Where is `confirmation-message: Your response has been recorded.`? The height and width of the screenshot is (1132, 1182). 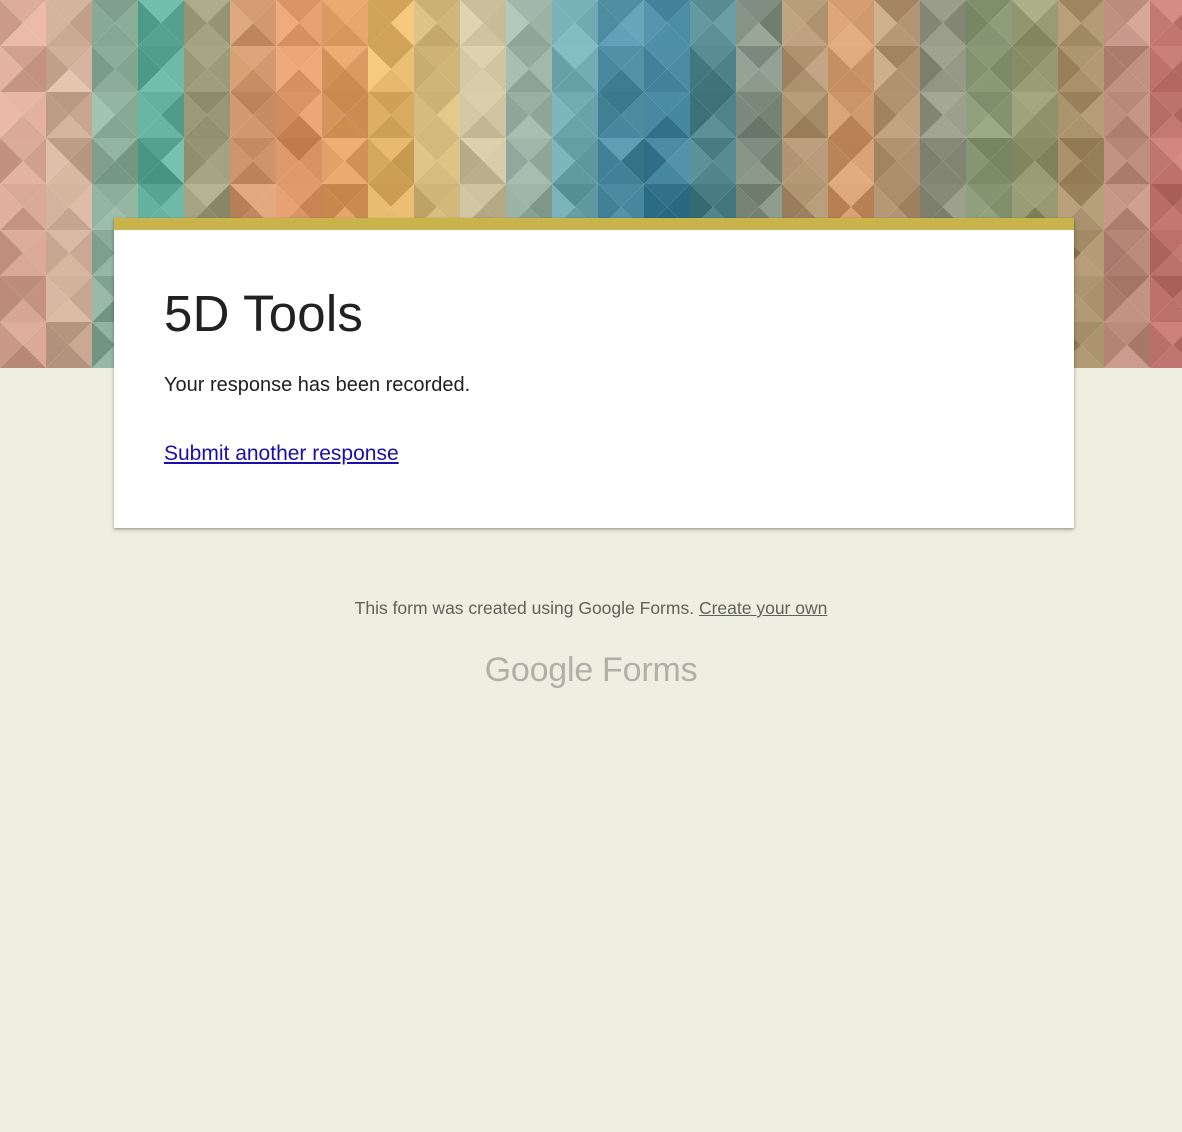 confirmation-message: Your response has been recorded. is located at coordinates (317, 385).